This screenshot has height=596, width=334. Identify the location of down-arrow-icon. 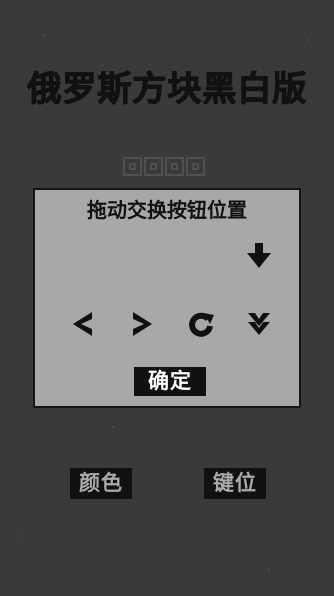
(259, 255).